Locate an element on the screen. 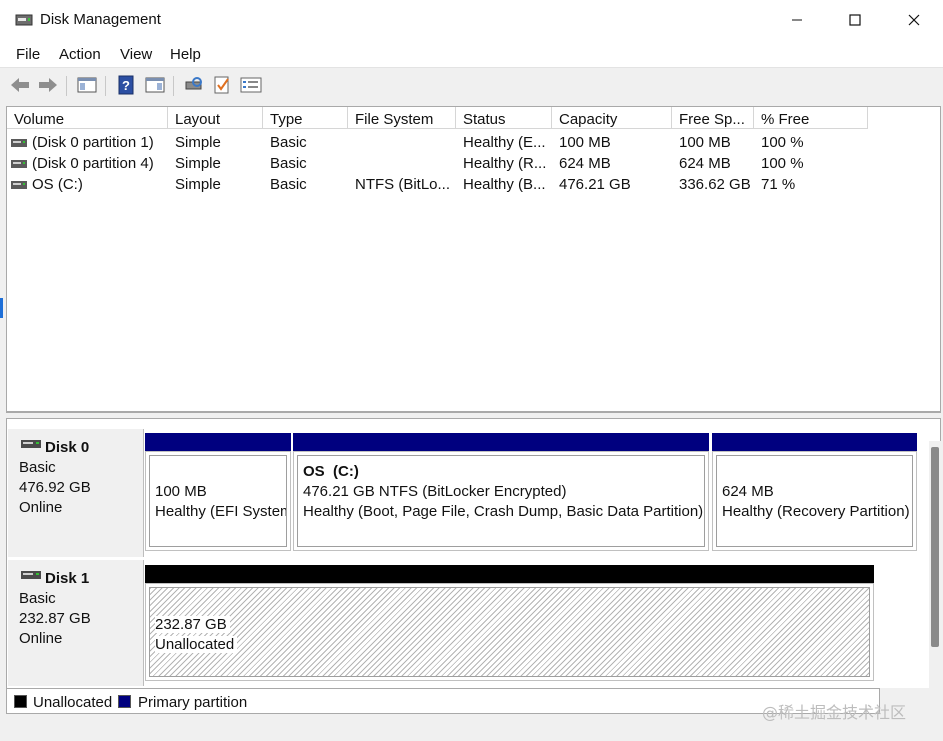  disk-0-name: Disk 0 is located at coordinates (67, 447).